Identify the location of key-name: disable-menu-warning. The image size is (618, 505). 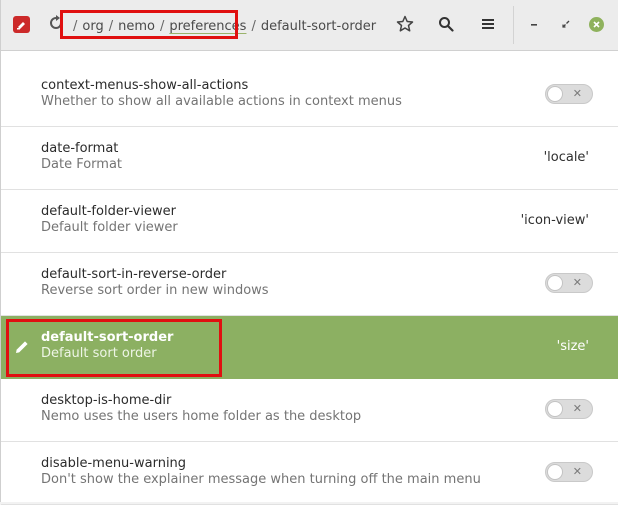
(114, 463).